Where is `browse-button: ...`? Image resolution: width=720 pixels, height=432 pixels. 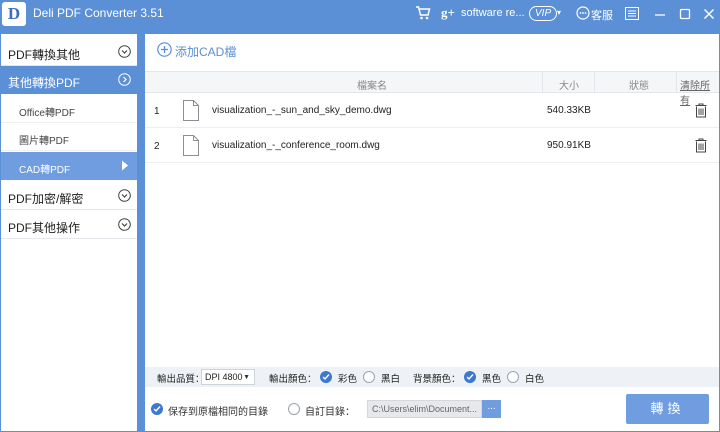
browse-button: ... is located at coordinates (491, 409).